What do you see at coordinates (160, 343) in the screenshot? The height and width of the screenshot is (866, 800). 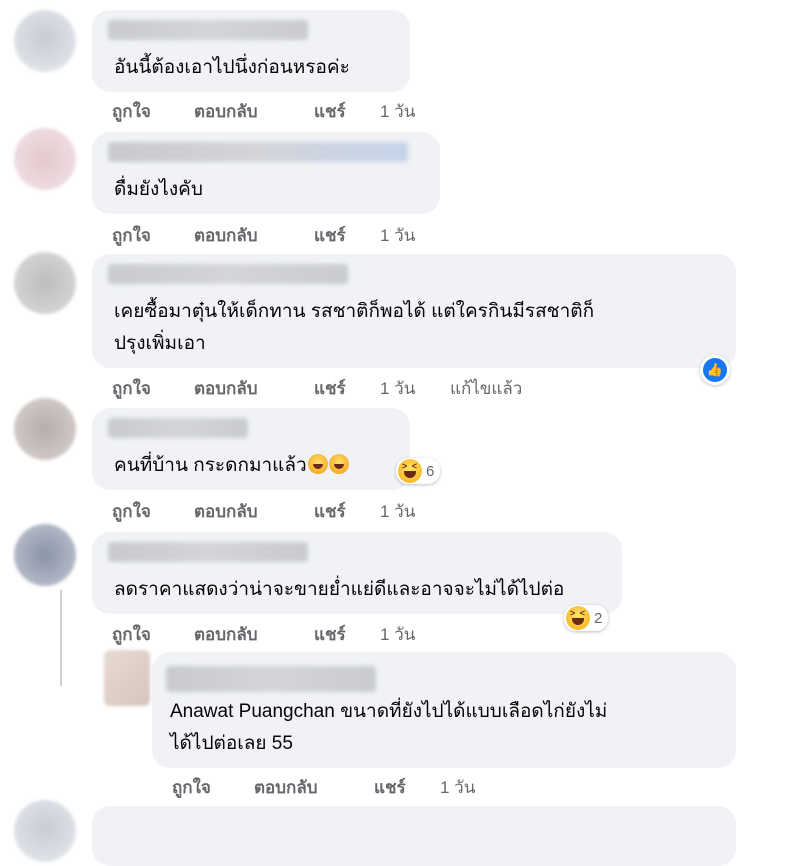 I see `comment-text-line: ปรุงเพิ่มเอา` at bounding box center [160, 343].